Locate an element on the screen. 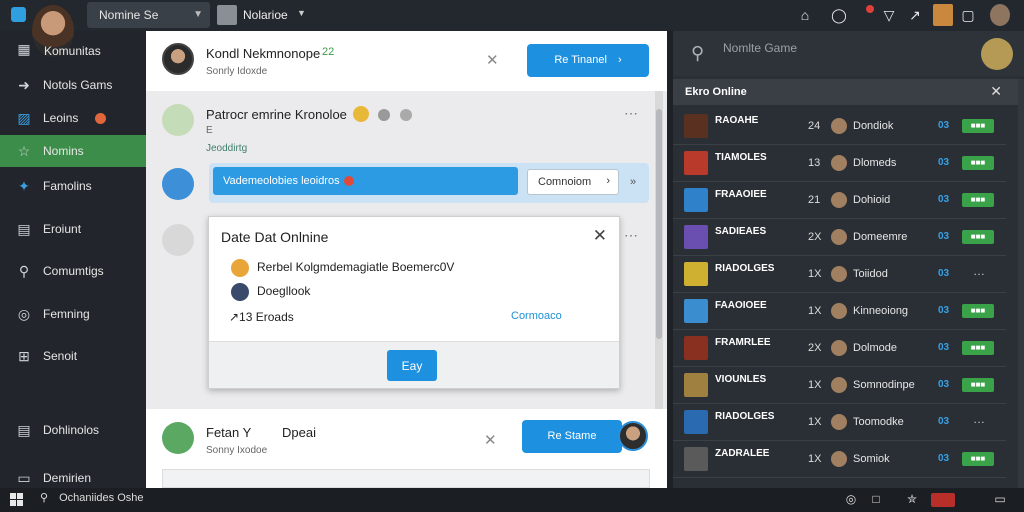 The height and width of the screenshot is (512, 1024). network-icon: ◎ is located at coordinates (851, 500).